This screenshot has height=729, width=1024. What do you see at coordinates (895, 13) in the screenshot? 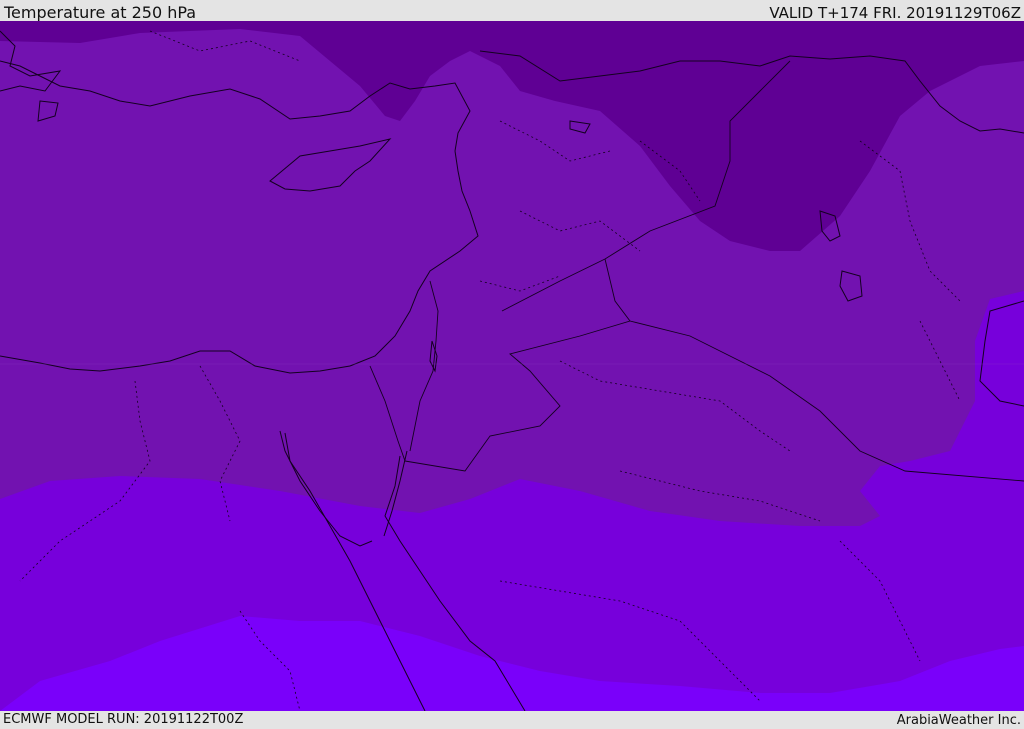
I see `valid-time-label: VALID T+174 FRI. 20191129T06Z` at bounding box center [895, 13].